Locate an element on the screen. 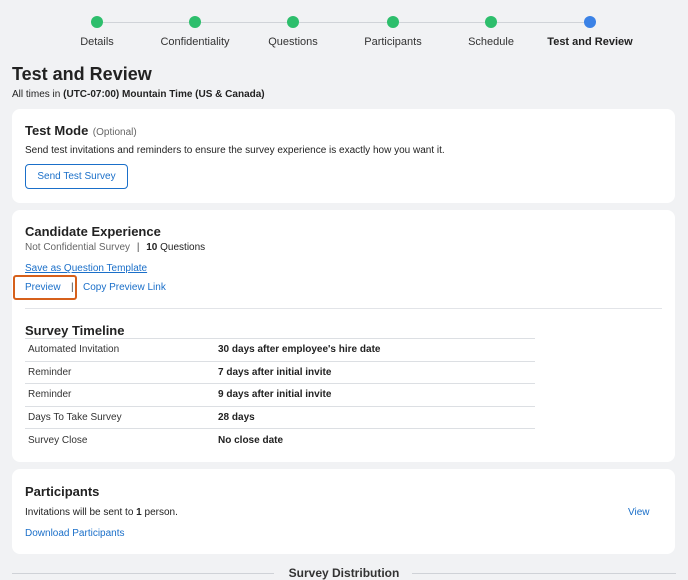 The image size is (688, 580). table-row: Reminder 7 days after initial invite is located at coordinates (280, 373).